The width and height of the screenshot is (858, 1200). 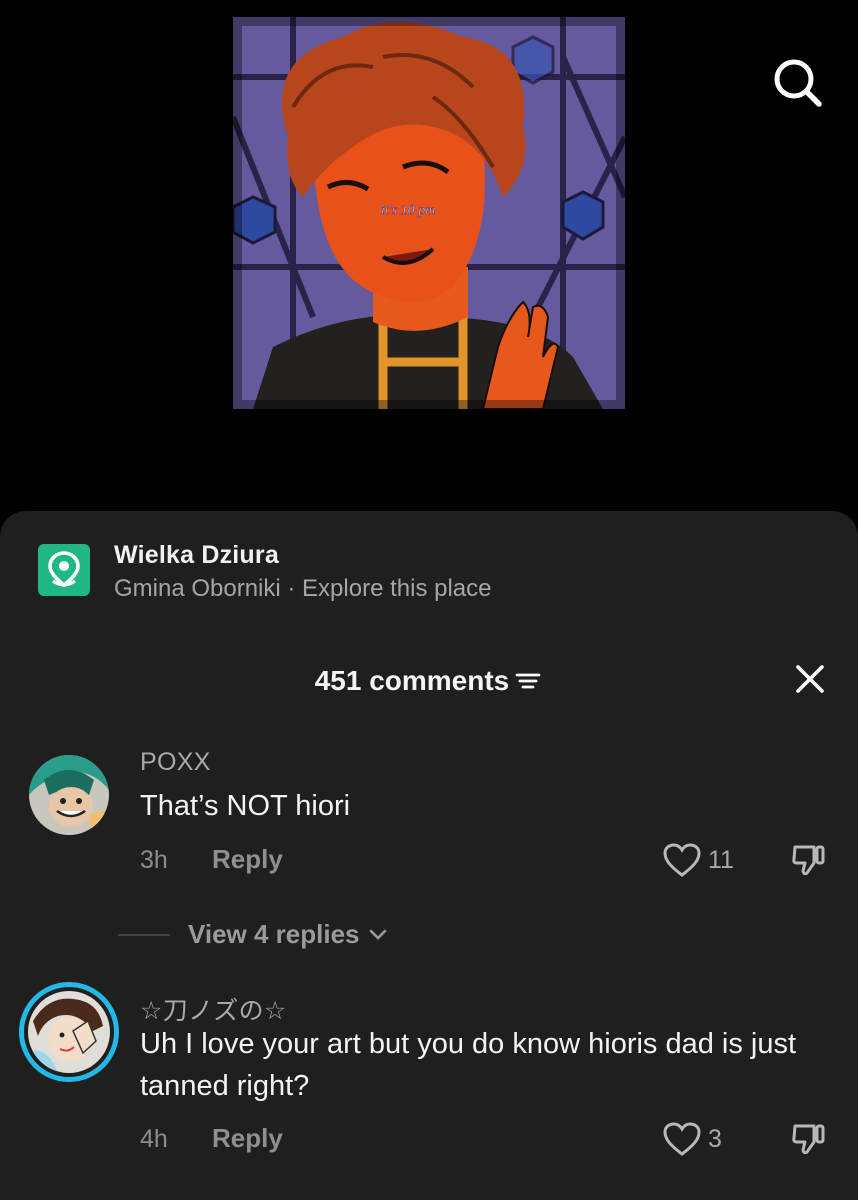 What do you see at coordinates (154, 1139) in the screenshot?
I see `comment-time: 4h` at bounding box center [154, 1139].